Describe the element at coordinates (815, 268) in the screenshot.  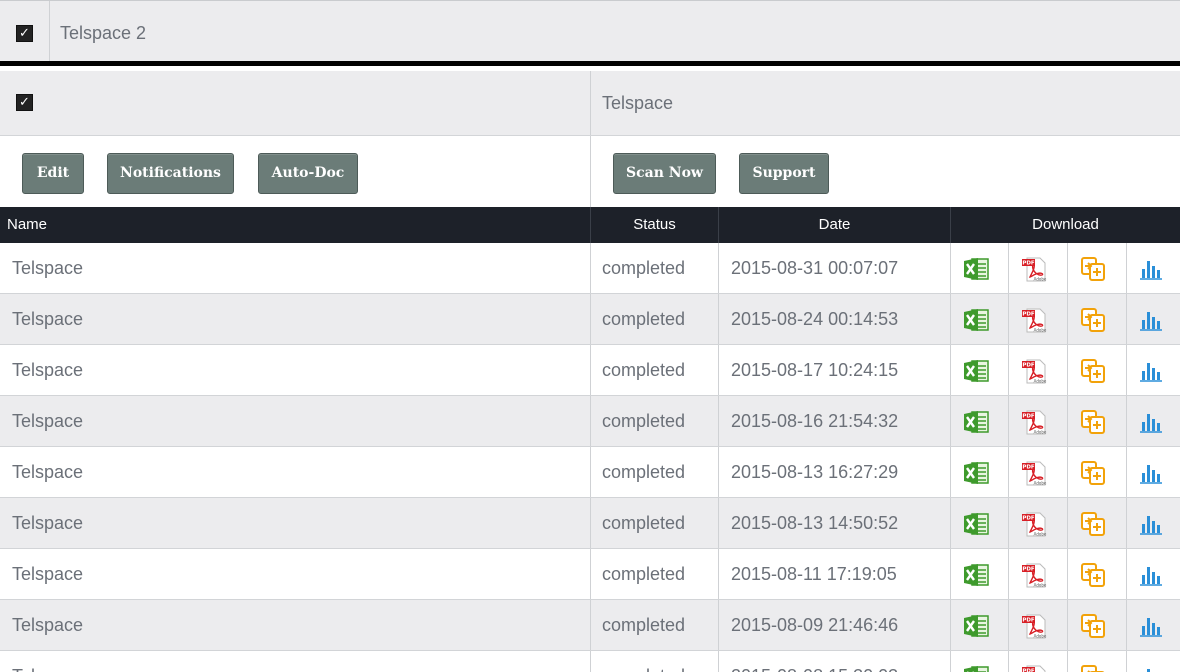
I see `row-date: 2015-08-31 00:07:07` at that location.